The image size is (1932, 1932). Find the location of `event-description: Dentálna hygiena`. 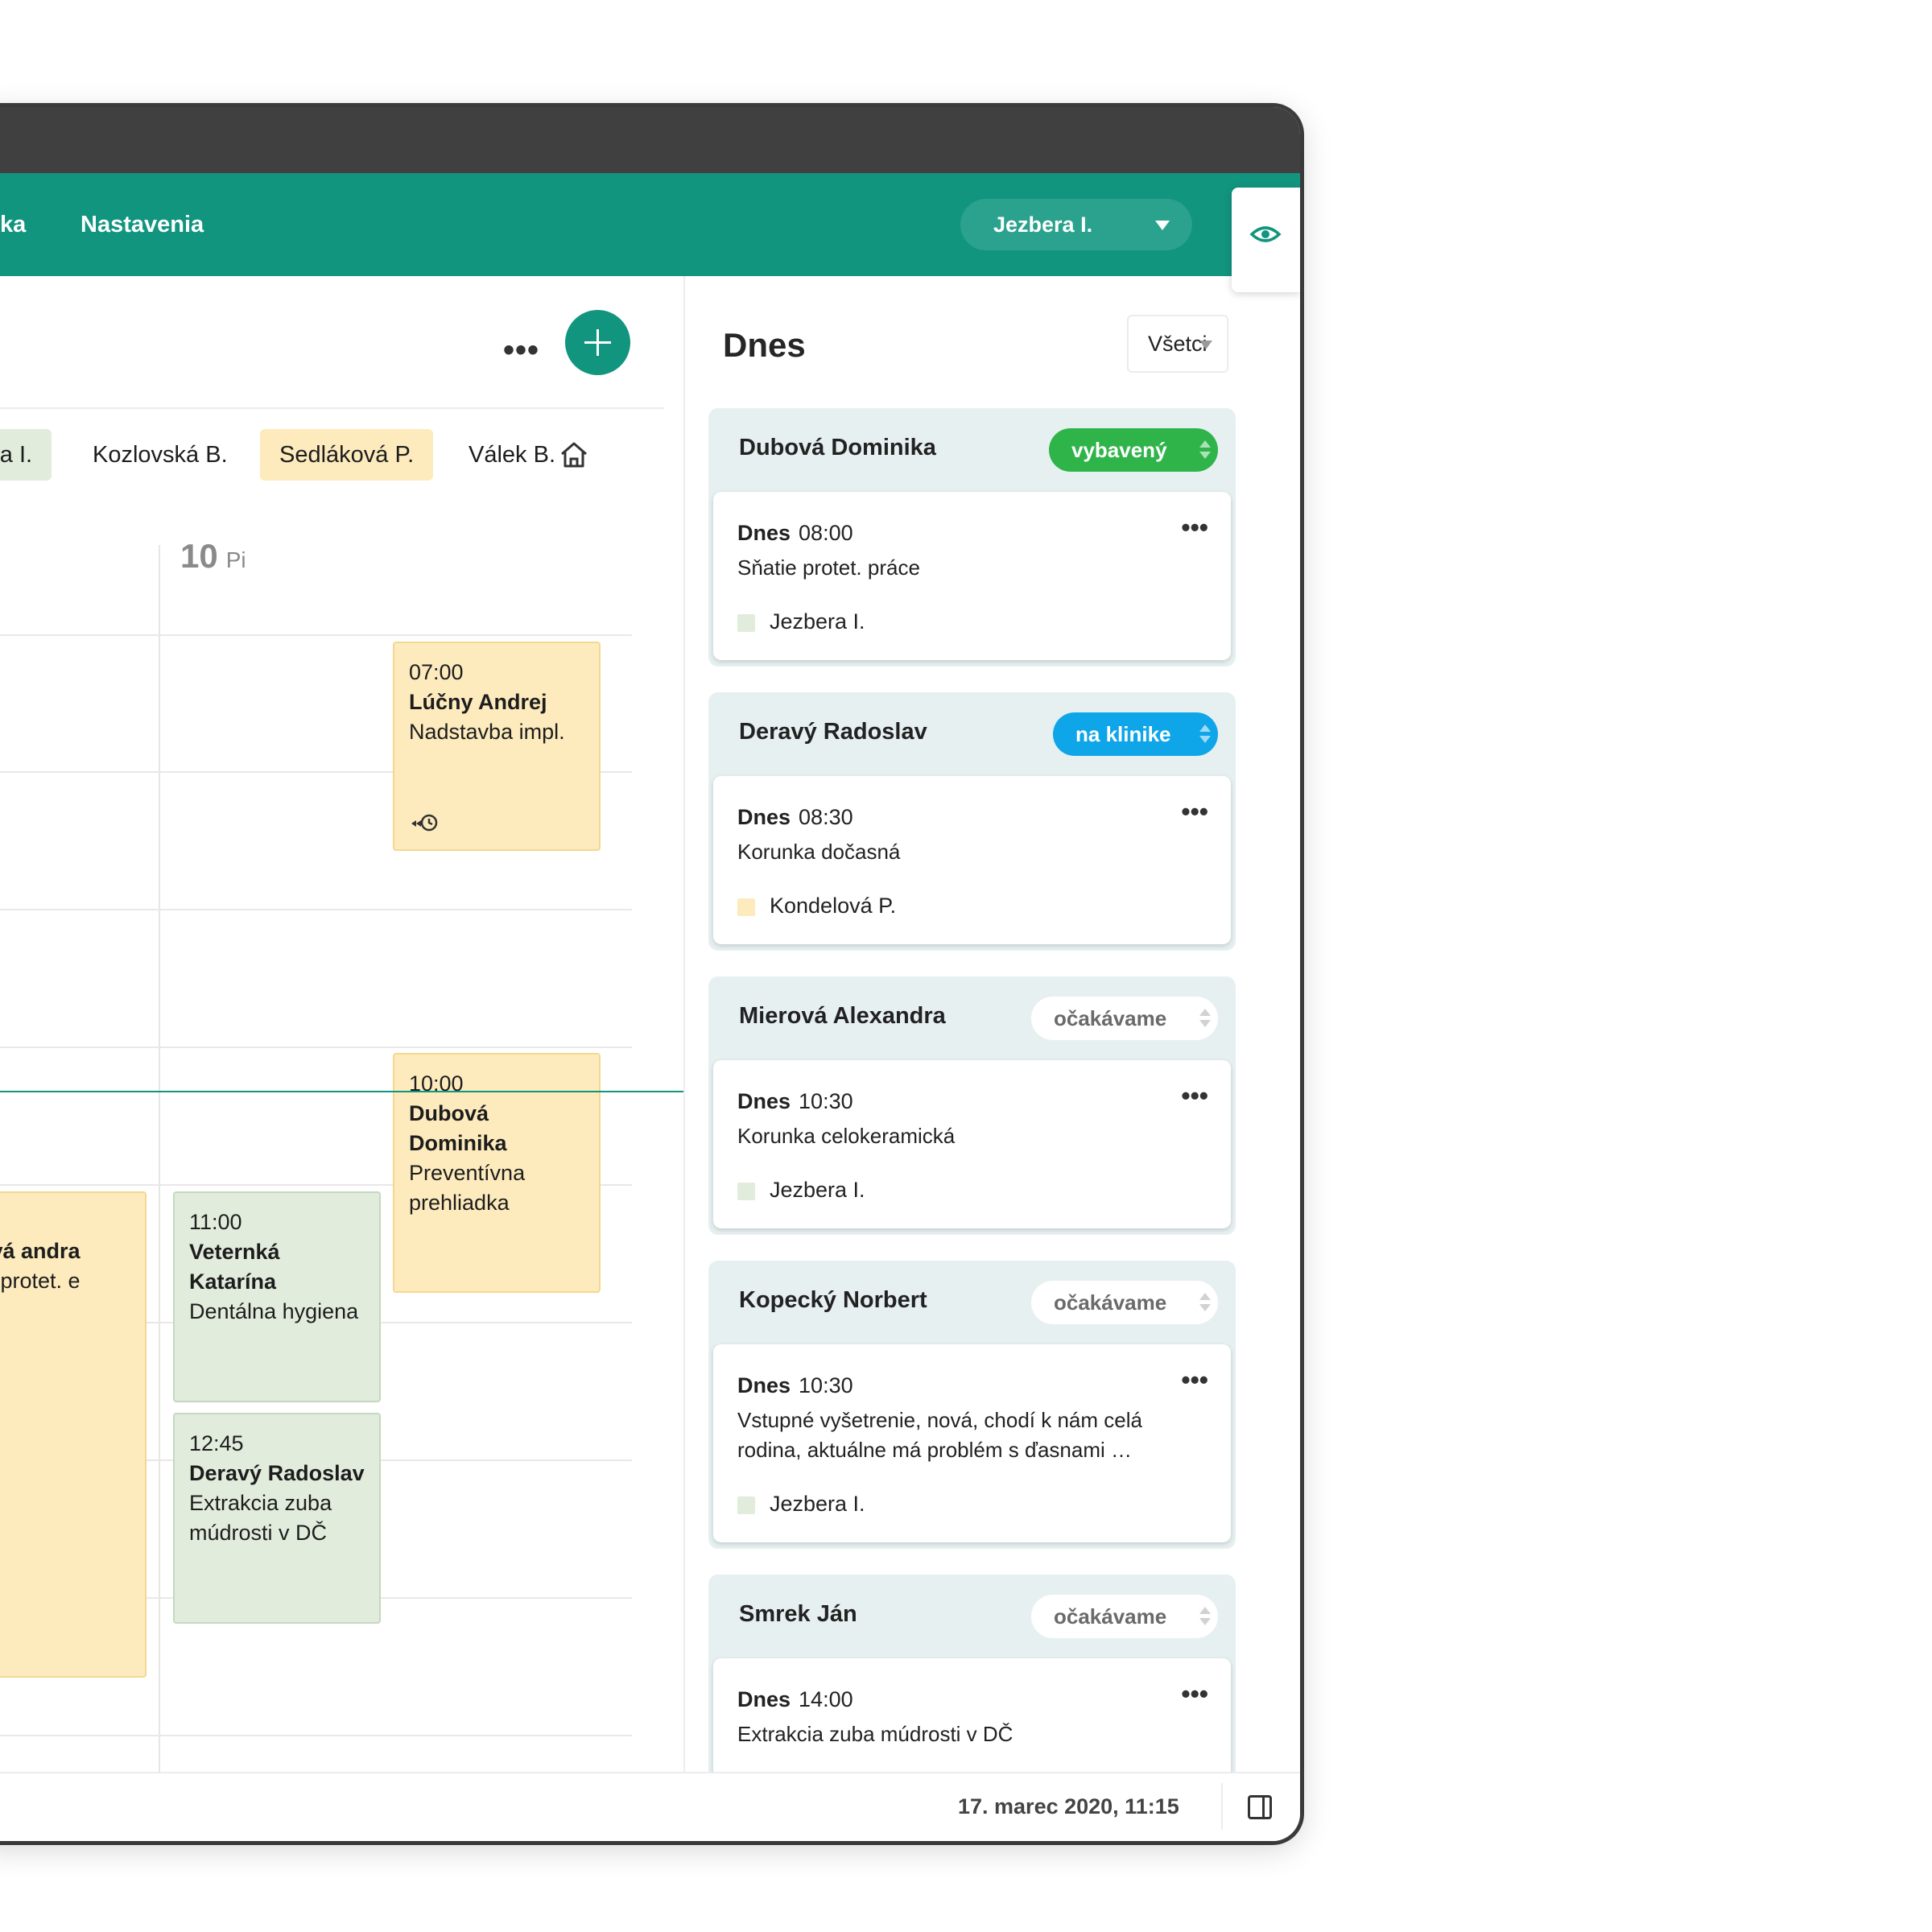

event-description: Dentálna hygiena is located at coordinates (274, 1311).